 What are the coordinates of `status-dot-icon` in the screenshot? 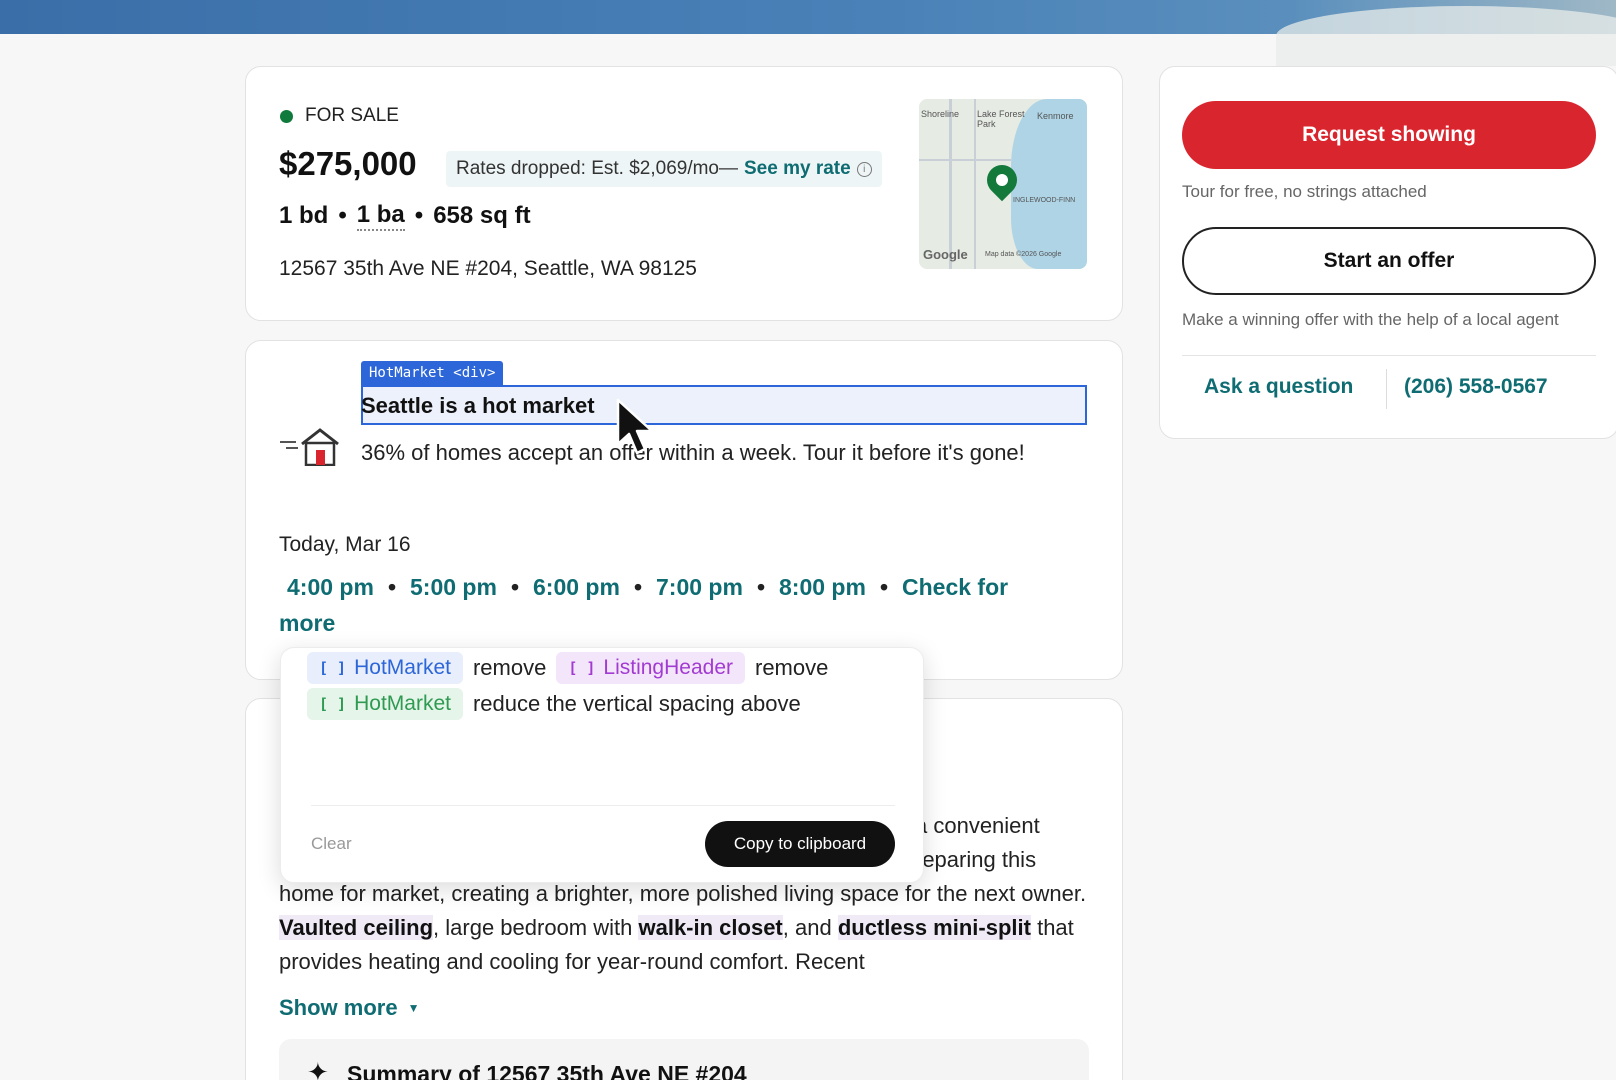 It's located at (286, 116).